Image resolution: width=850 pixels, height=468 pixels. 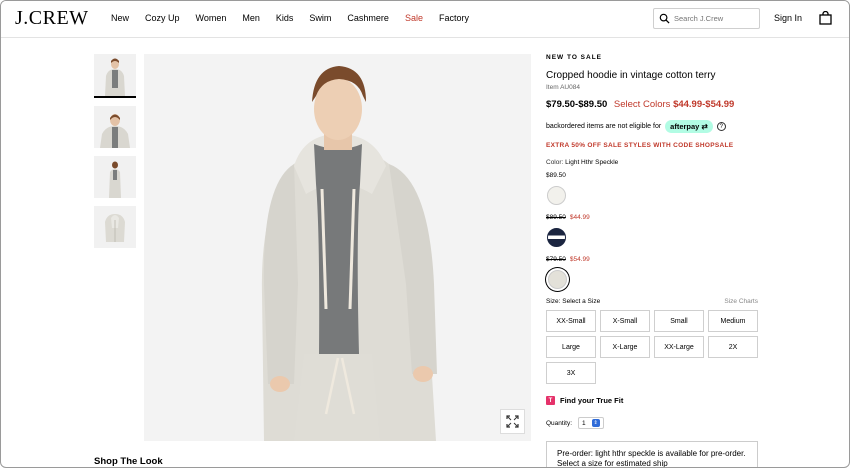 I want to click on backorder-note: backordered items are not eligible for, so click(x=604, y=126).